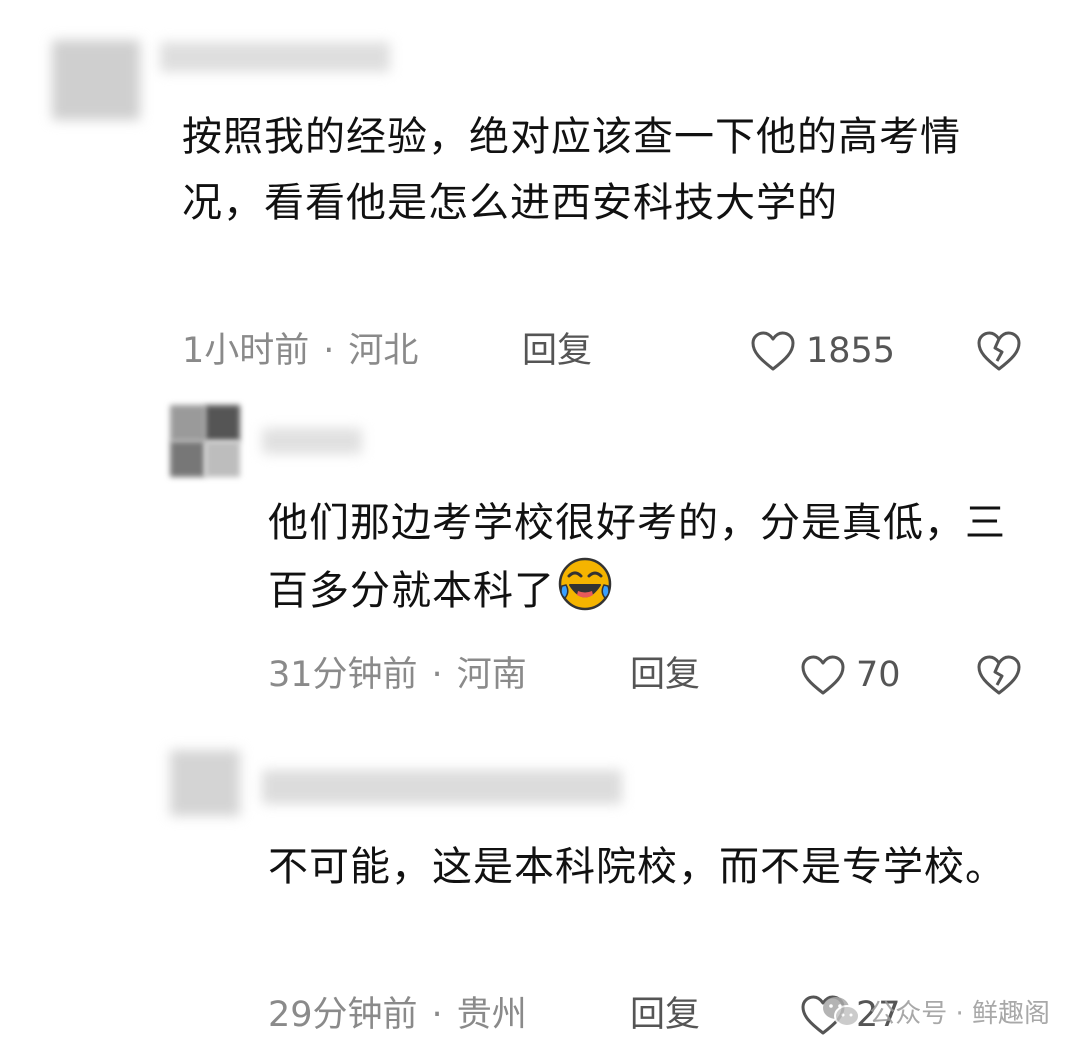  Describe the element at coordinates (637, 557) in the screenshot. I see `comment-text-body: 他们那边考学校很好考的，分是真低，三百多分就本科了` at that location.